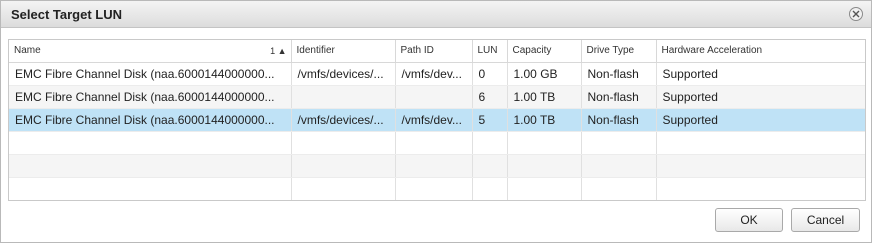  What do you see at coordinates (760, 51) in the screenshot?
I see `column-header-hardware-acceleration: Hardware Acceleration` at bounding box center [760, 51].